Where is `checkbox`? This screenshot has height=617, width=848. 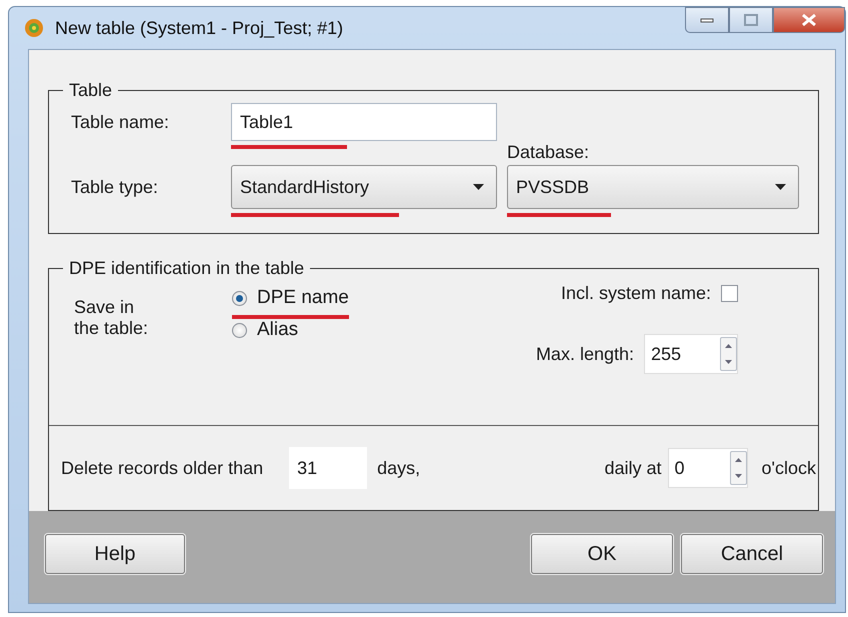 checkbox is located at coordinates (729, 293).